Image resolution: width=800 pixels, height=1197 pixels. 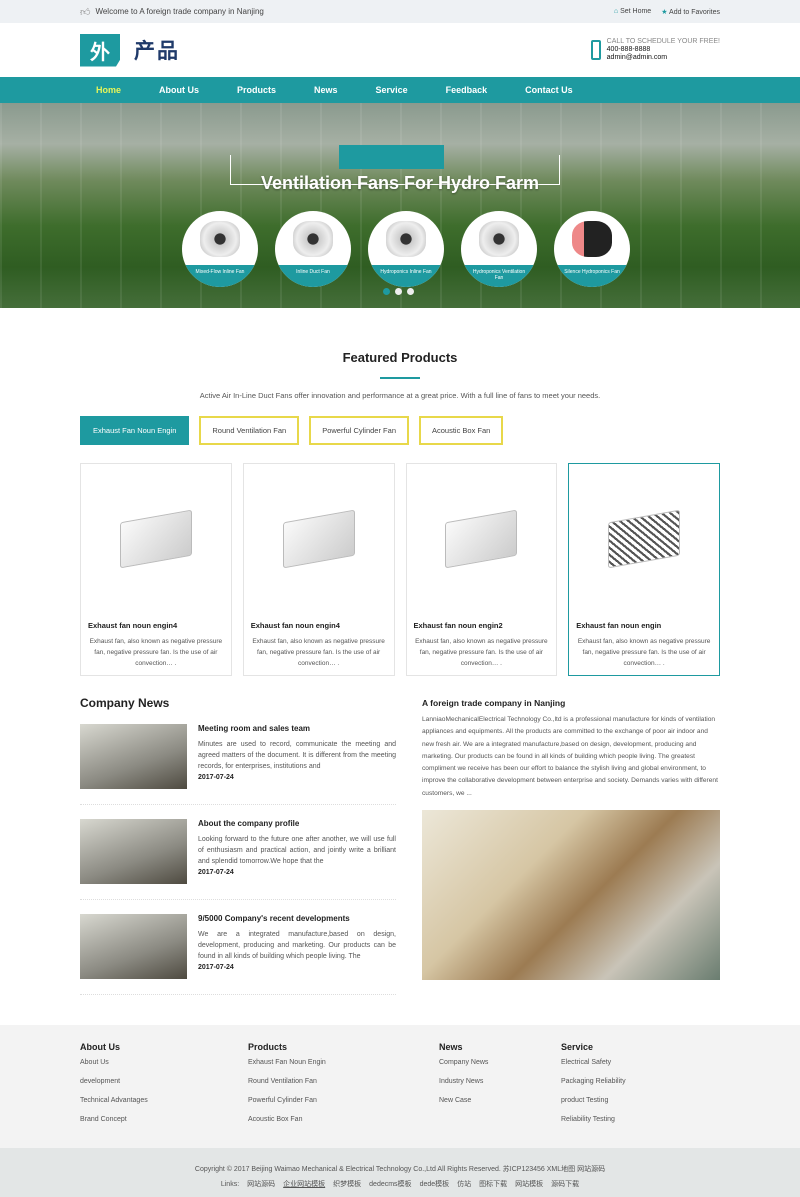 What do you see at coordinates (636, 11) in the screenshot?
I see `set-home-label: Set Home` at bounding box center [636, 11].